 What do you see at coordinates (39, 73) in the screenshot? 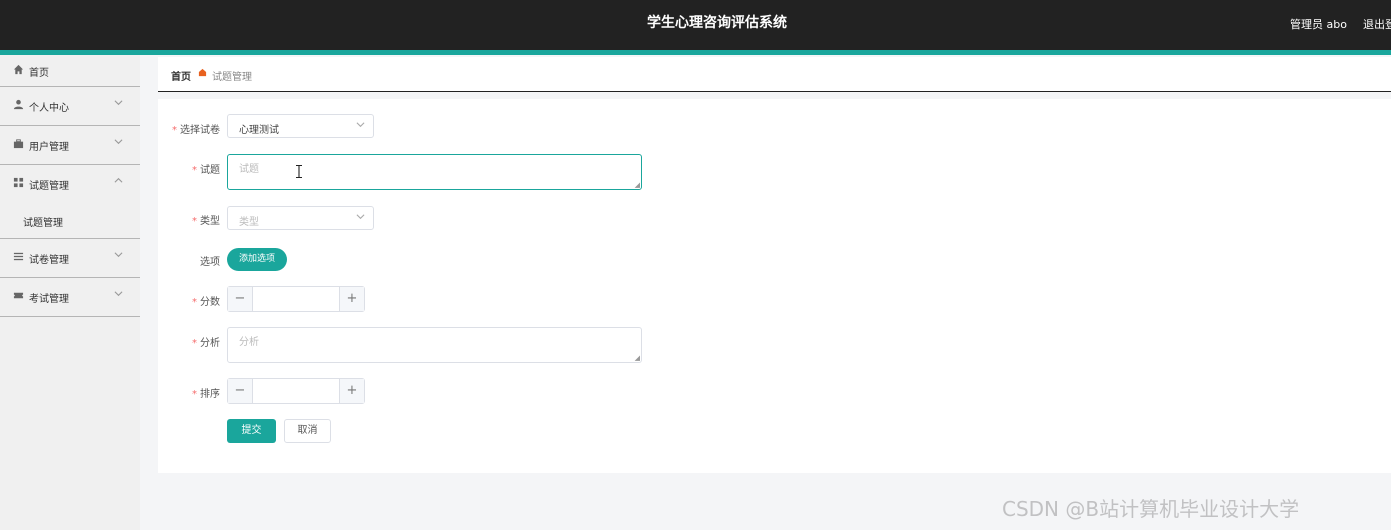
I see `sidebar-item-label: 首页` at bounding box center [39, 73].